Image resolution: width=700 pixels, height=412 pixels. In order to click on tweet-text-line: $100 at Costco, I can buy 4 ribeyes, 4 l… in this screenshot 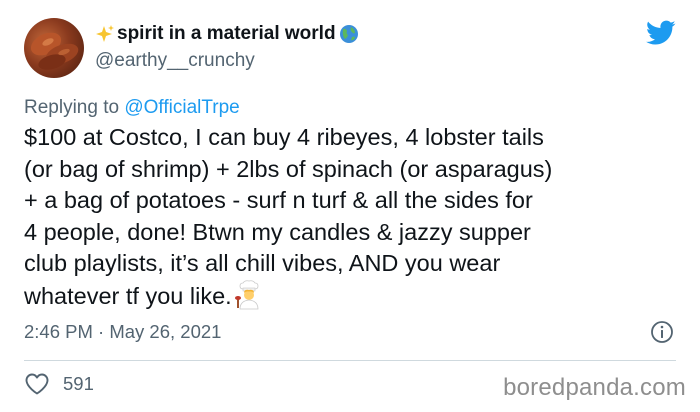, I will do `click(284, 137)`.